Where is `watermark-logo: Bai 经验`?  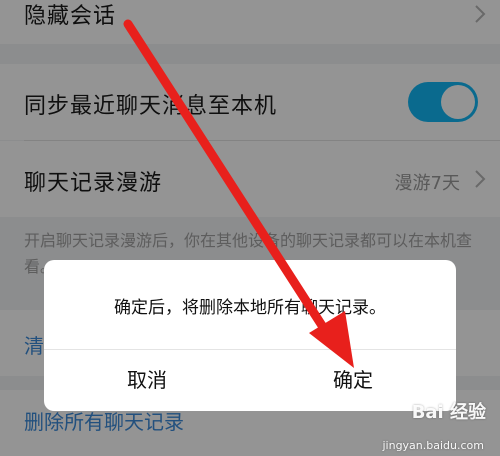 watermark-logo: Bai 经验 is located at coordinates (448, 412).